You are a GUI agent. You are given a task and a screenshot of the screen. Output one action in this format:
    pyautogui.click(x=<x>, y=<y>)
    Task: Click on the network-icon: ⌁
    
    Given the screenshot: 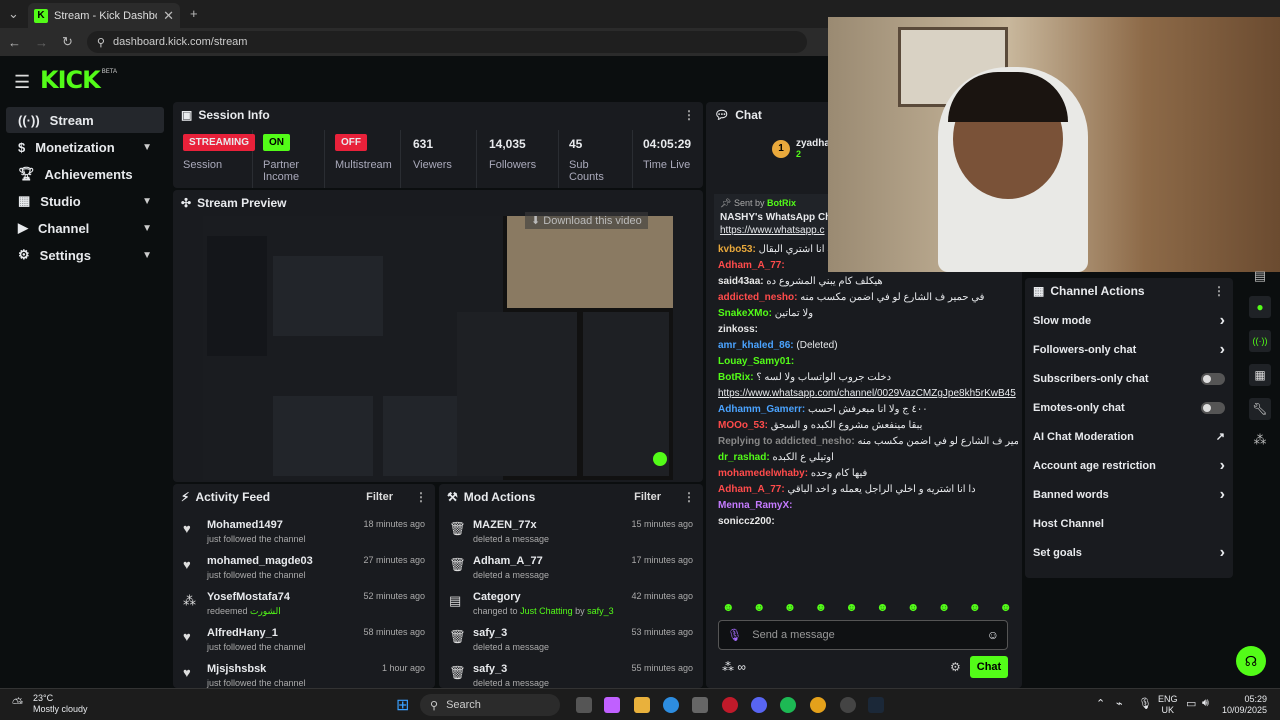 What is the action you would take?
    pyautogui.click(x=1119, y=703)
    